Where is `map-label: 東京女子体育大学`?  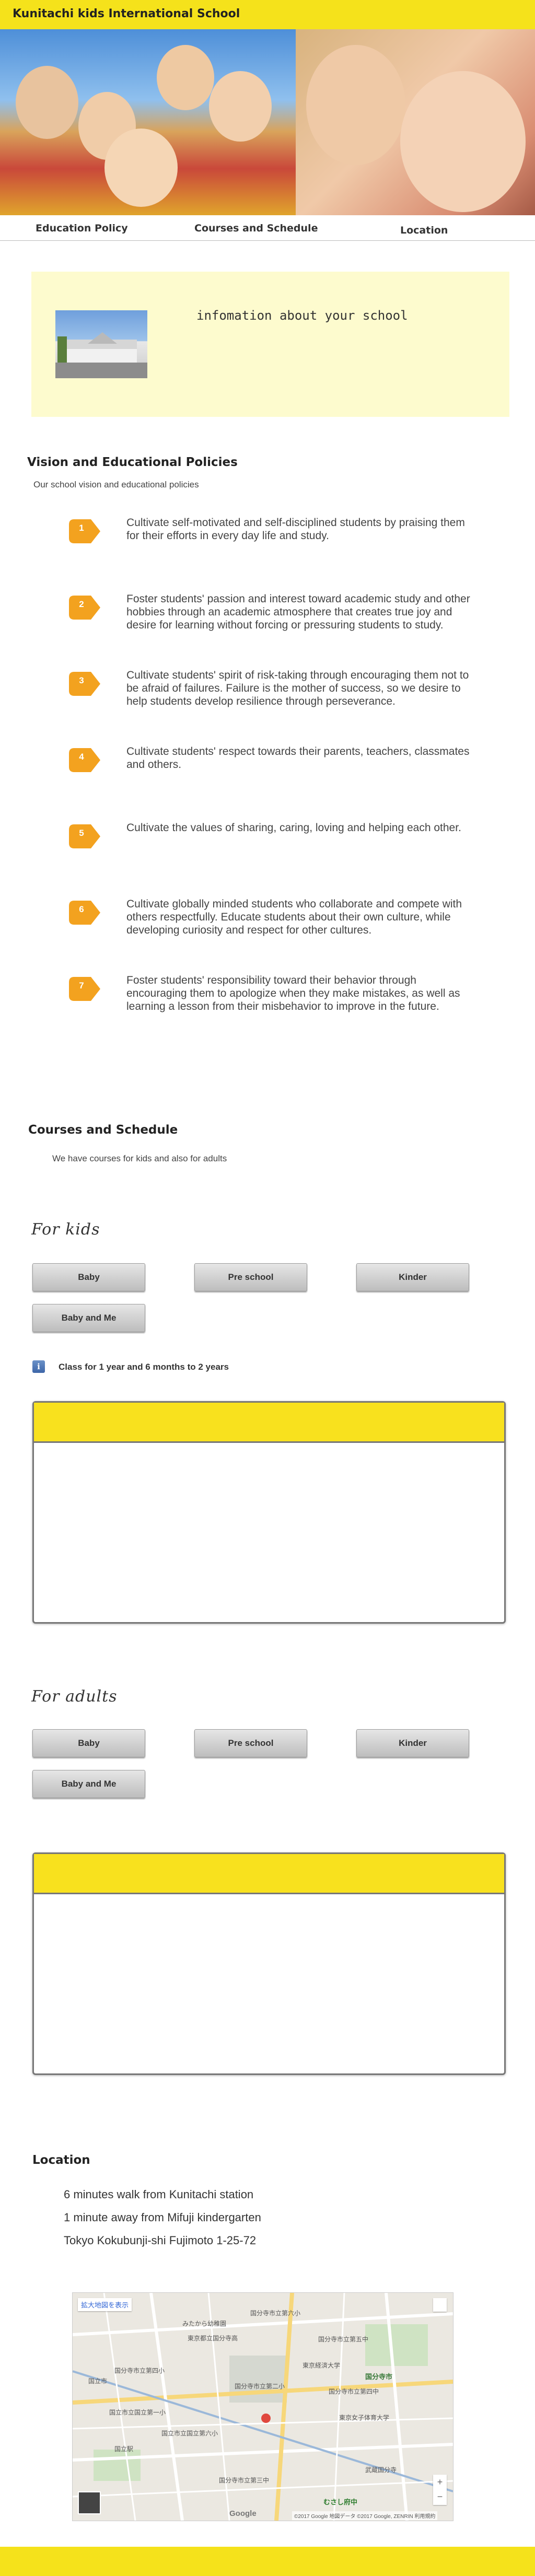
map-label: 東京女子体育大学 is located at coordinates (365, 2417).